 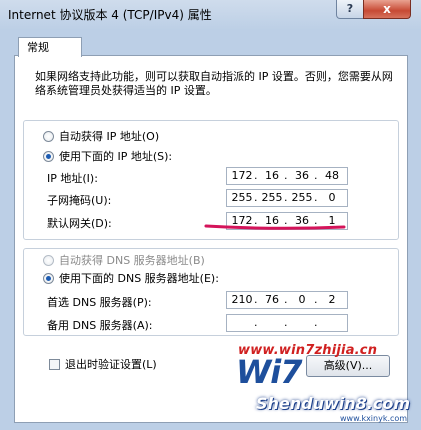 I want to click on octet: 172, so click(x=242, y=175).